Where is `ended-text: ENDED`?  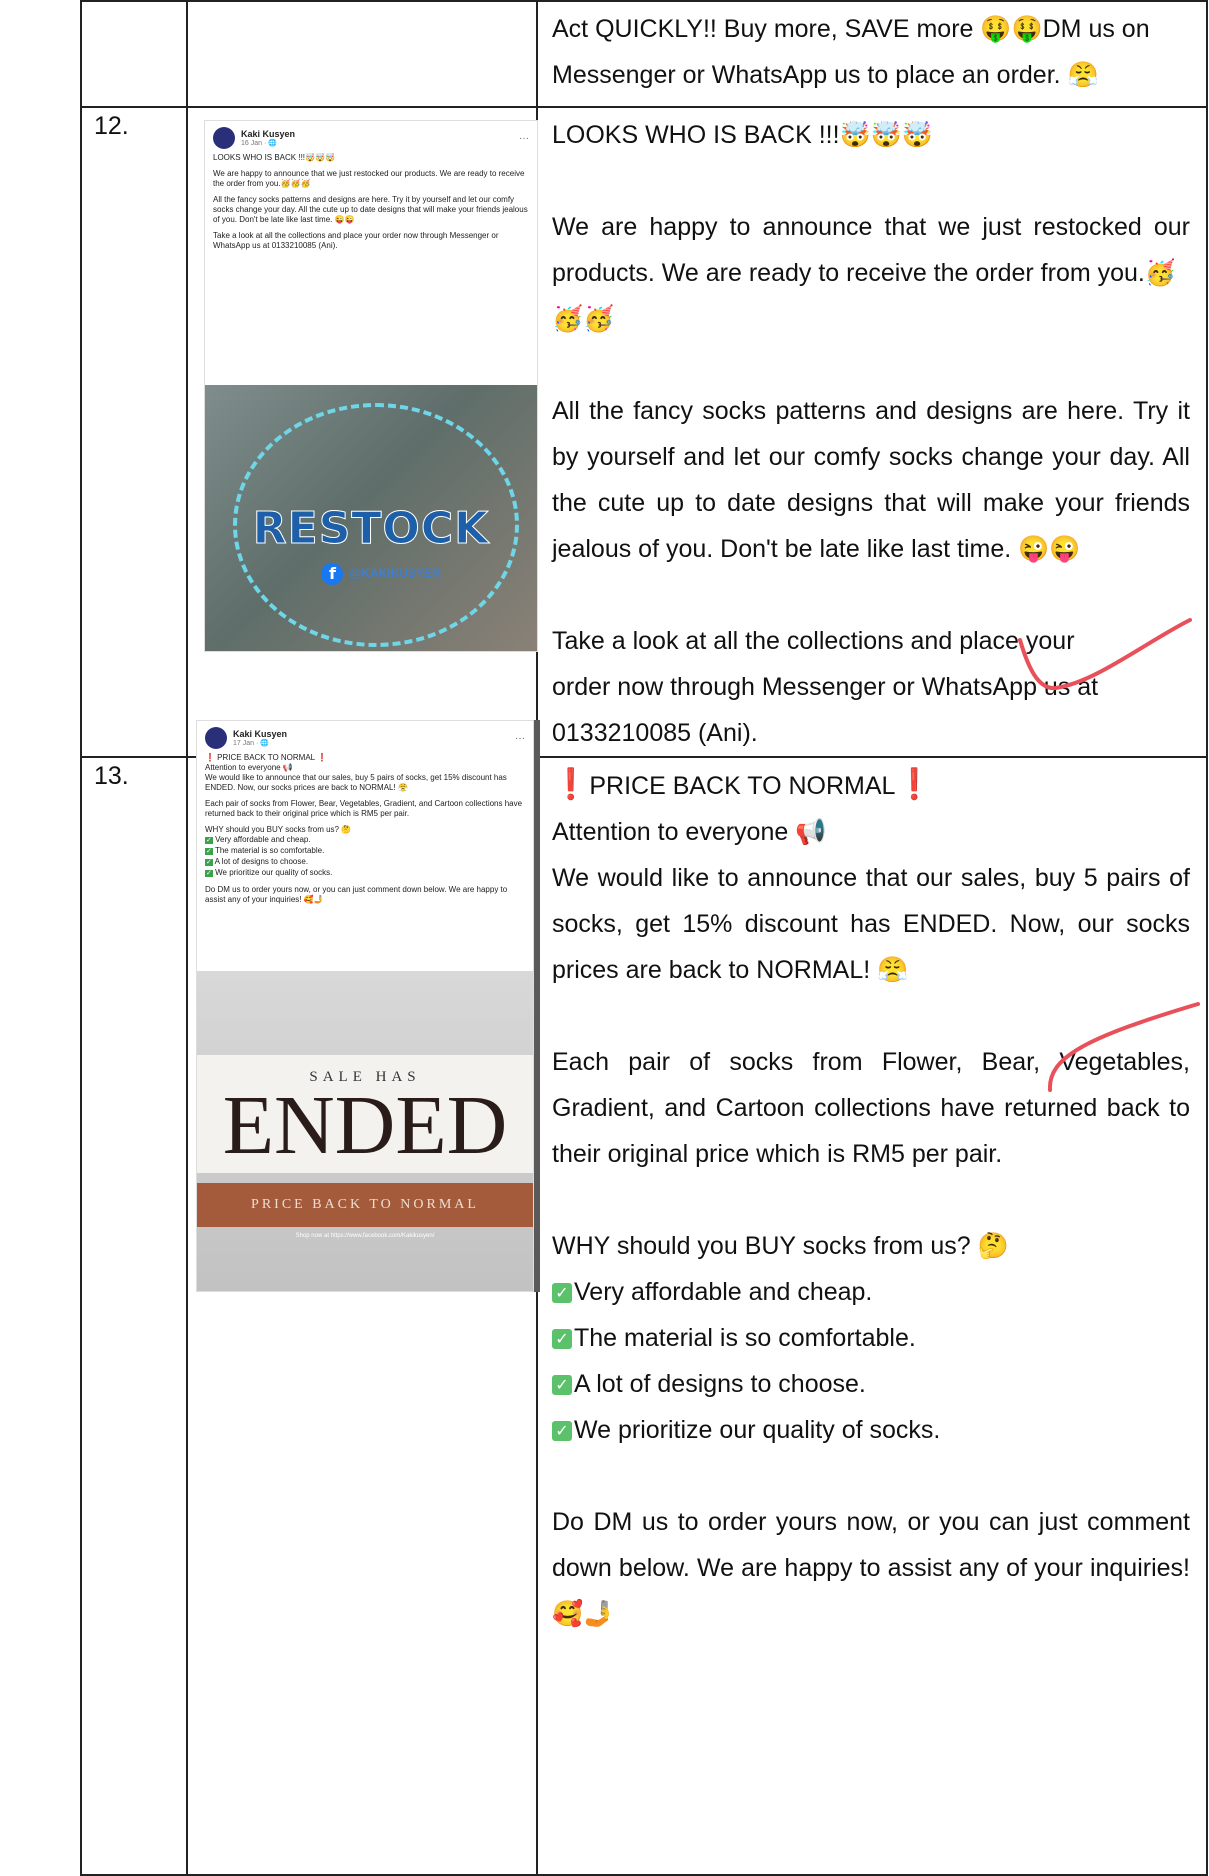
ended-text: ENDED is located at coordinates (365, 1125).